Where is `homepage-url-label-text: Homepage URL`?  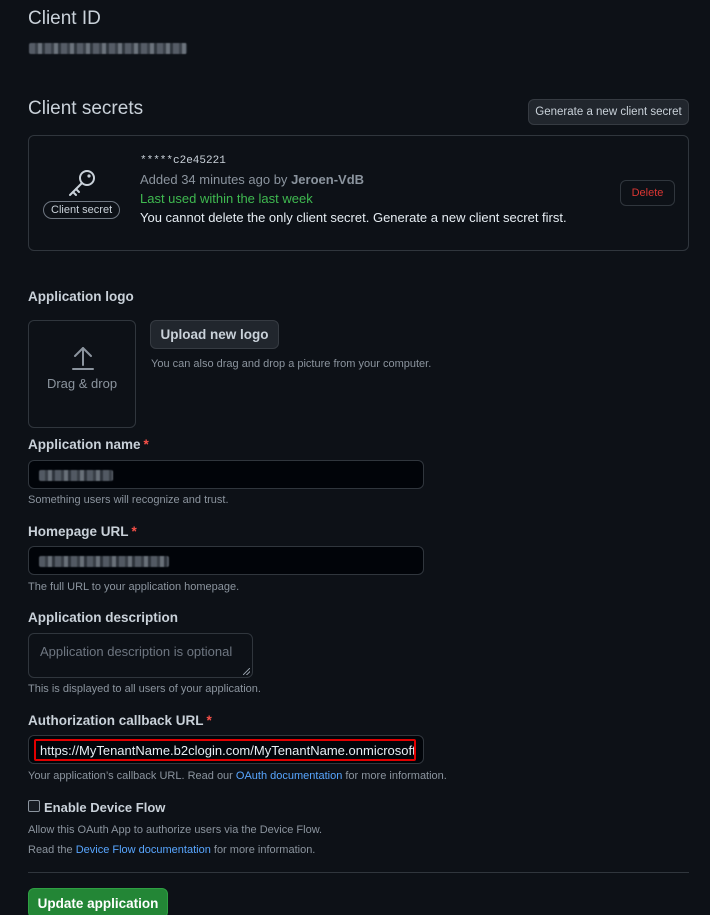 homepage-url-label-text: Homepage URL is located at coordinates (78, 531).